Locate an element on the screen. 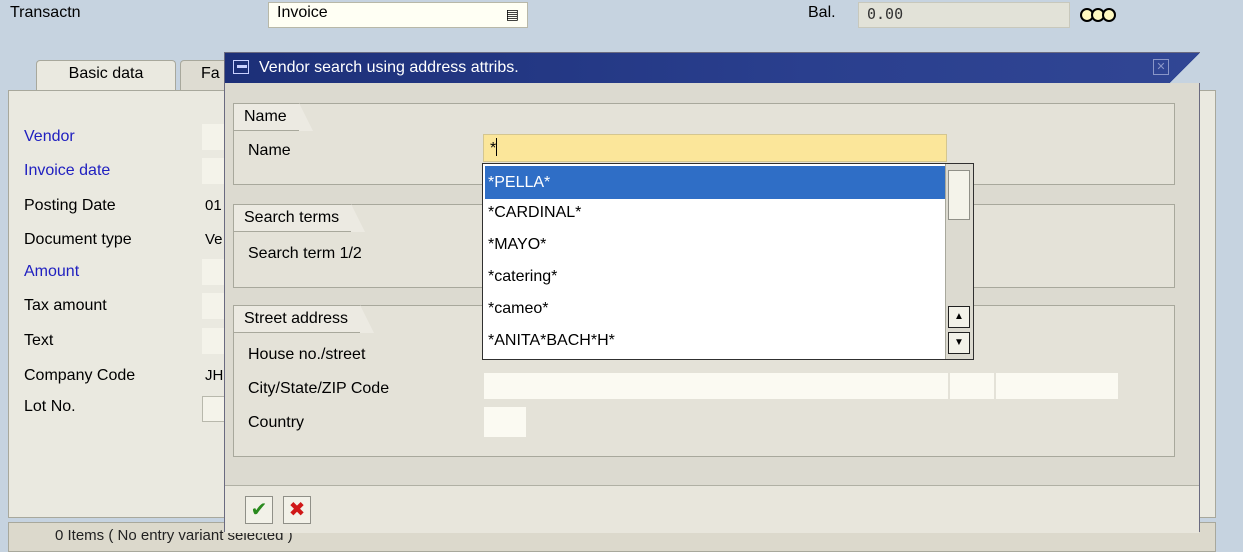 This screenshot has width=1243, height=552. scrollbar-thumb is located at coordinates (959, 195).